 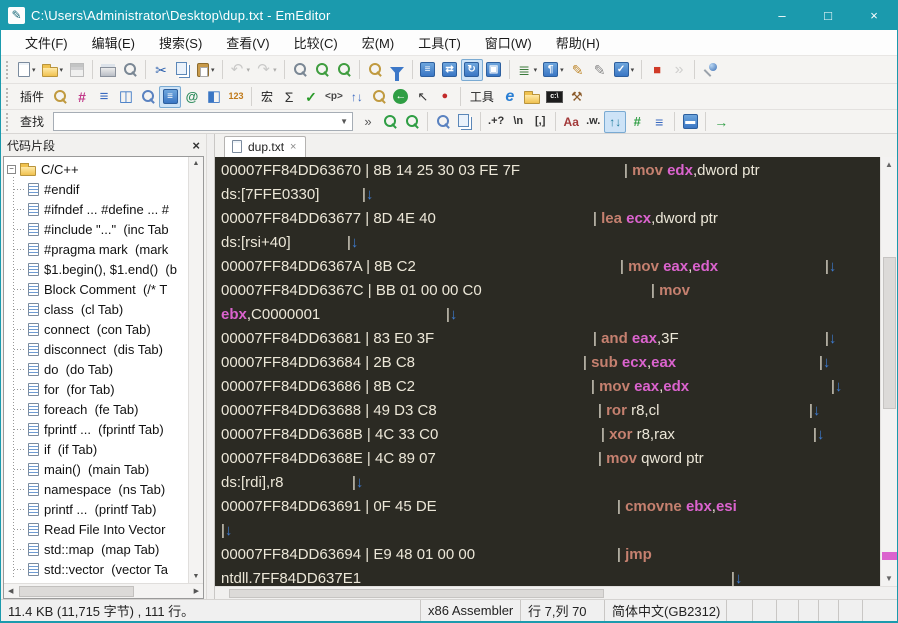 What do you see at coordinates (82, 97) in the screenshot?
I see `plugin-charmap-button: #` at bounding box center [82, 97].